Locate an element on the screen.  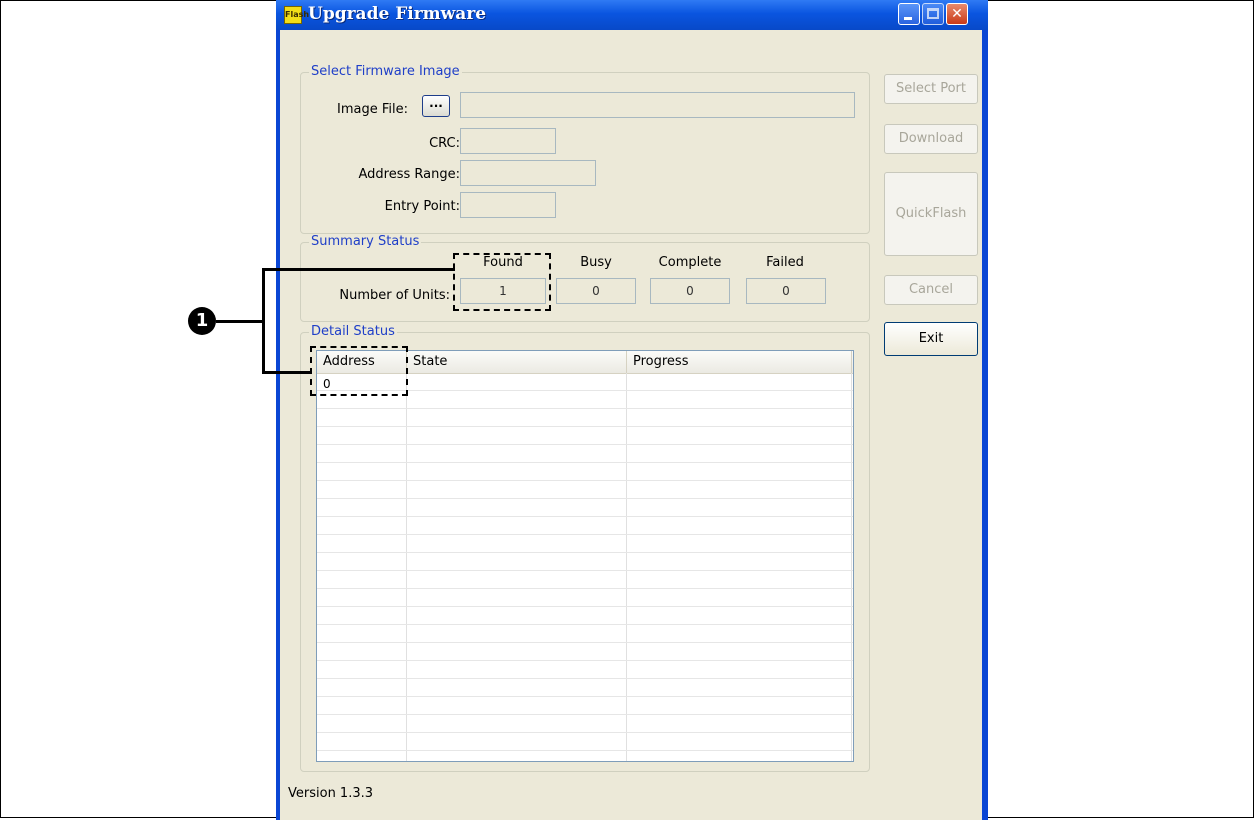
number-of-units-label: Number of Units: is located at coordinates (394, 295).